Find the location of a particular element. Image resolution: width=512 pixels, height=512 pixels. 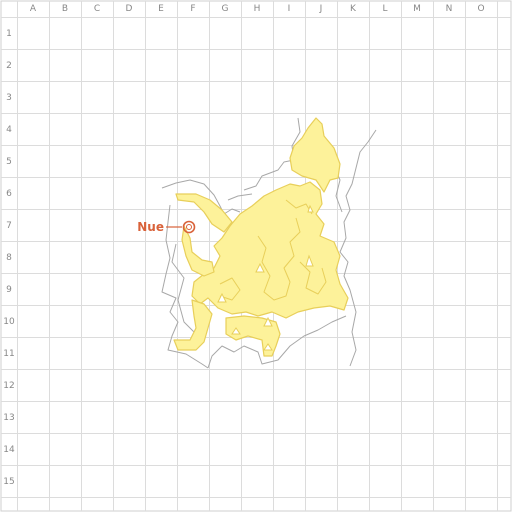

column-label-n: N is located at coordinates (449, 9).